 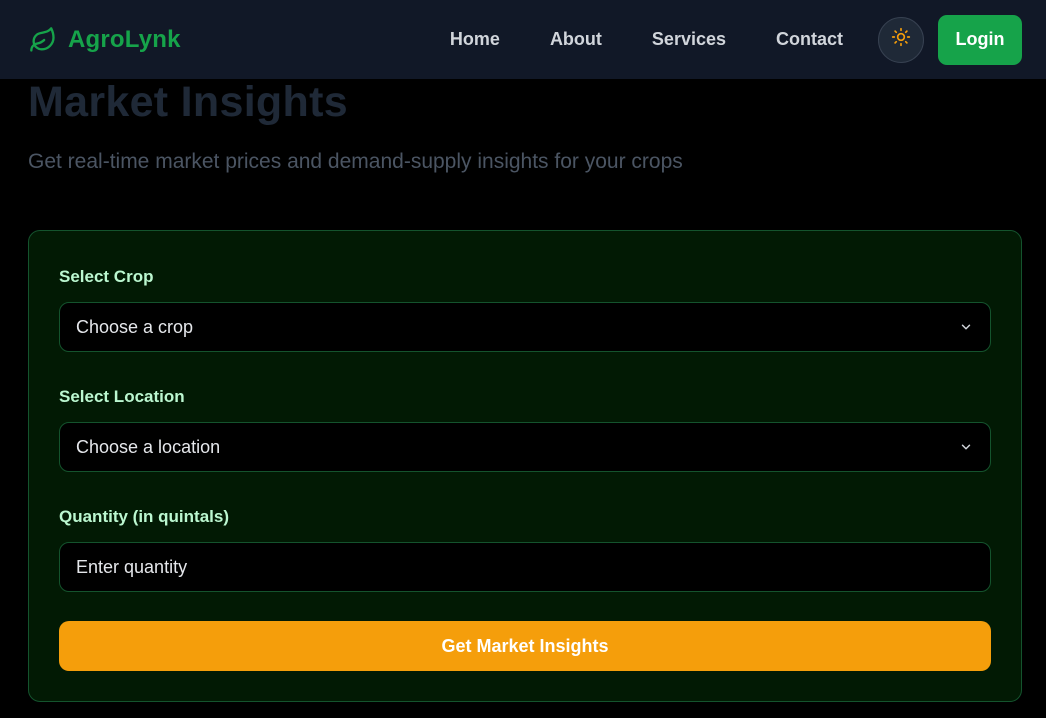 I want to click on sun-icon, so click(x=901, y=39).